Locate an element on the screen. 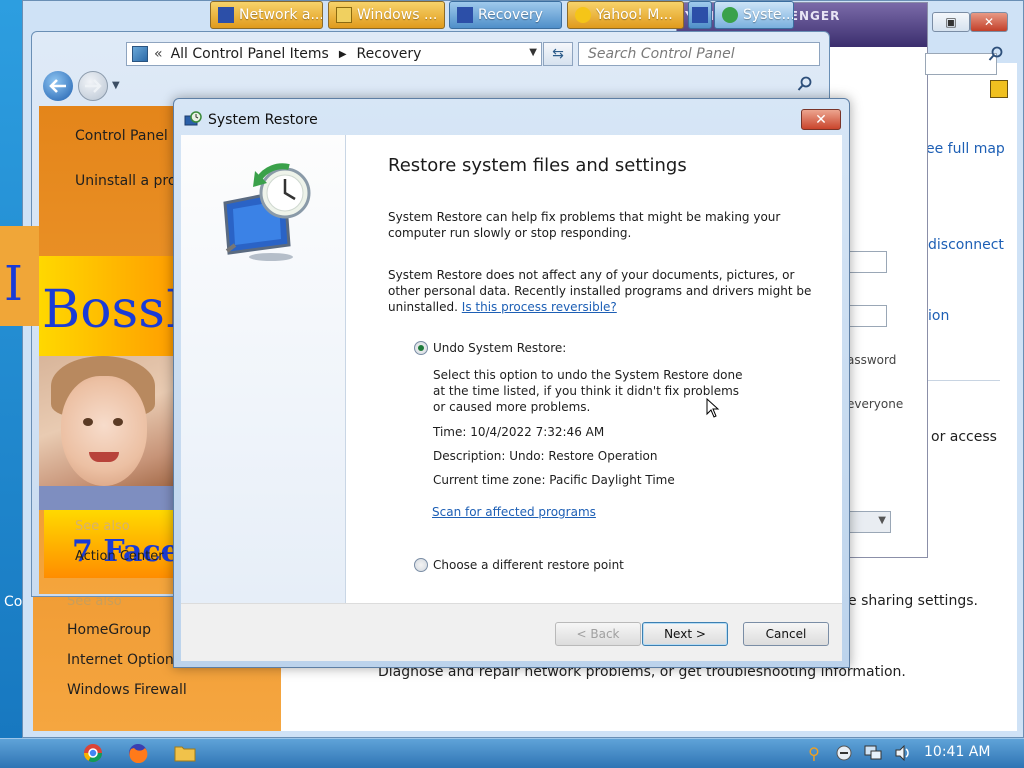 This screenshot has width=1024, height=768. taskbar-clock: 10:41 AM is located at coordinates (957, 752).